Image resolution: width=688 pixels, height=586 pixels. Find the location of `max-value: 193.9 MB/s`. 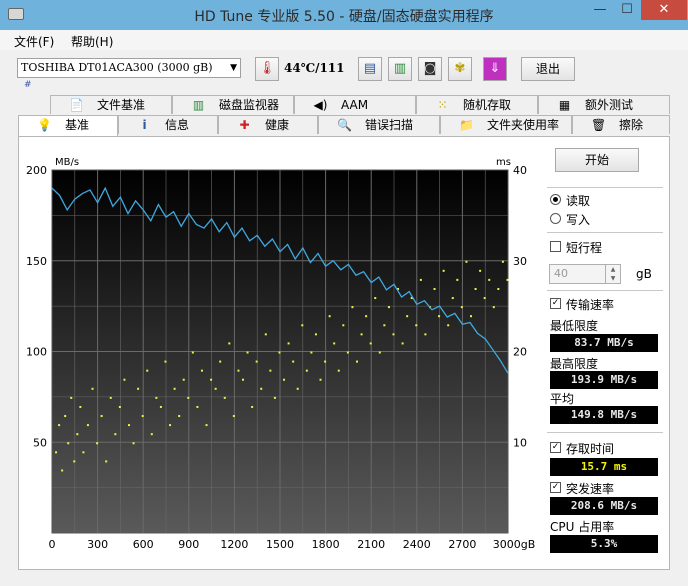

max-value: 193.9 MB/s is located at coordinates (604, 380).